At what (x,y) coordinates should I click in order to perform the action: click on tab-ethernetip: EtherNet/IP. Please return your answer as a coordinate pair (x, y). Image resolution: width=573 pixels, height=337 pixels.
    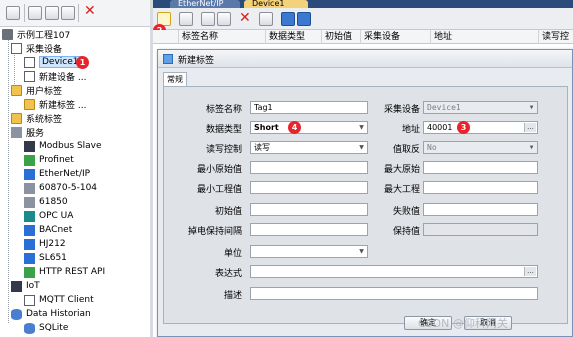
    Looking at the image, I should click on (205, 4).